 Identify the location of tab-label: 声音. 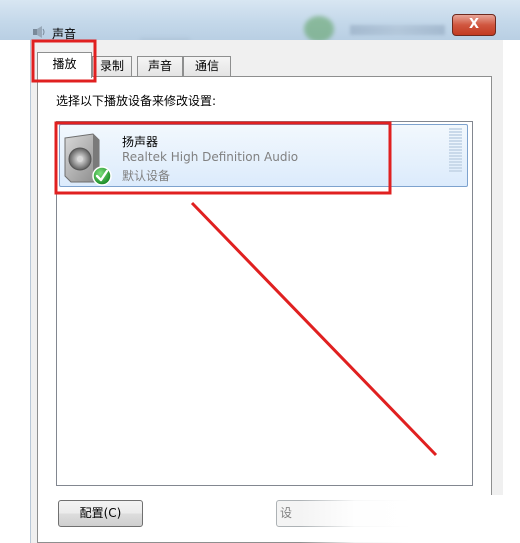
(159, 66).